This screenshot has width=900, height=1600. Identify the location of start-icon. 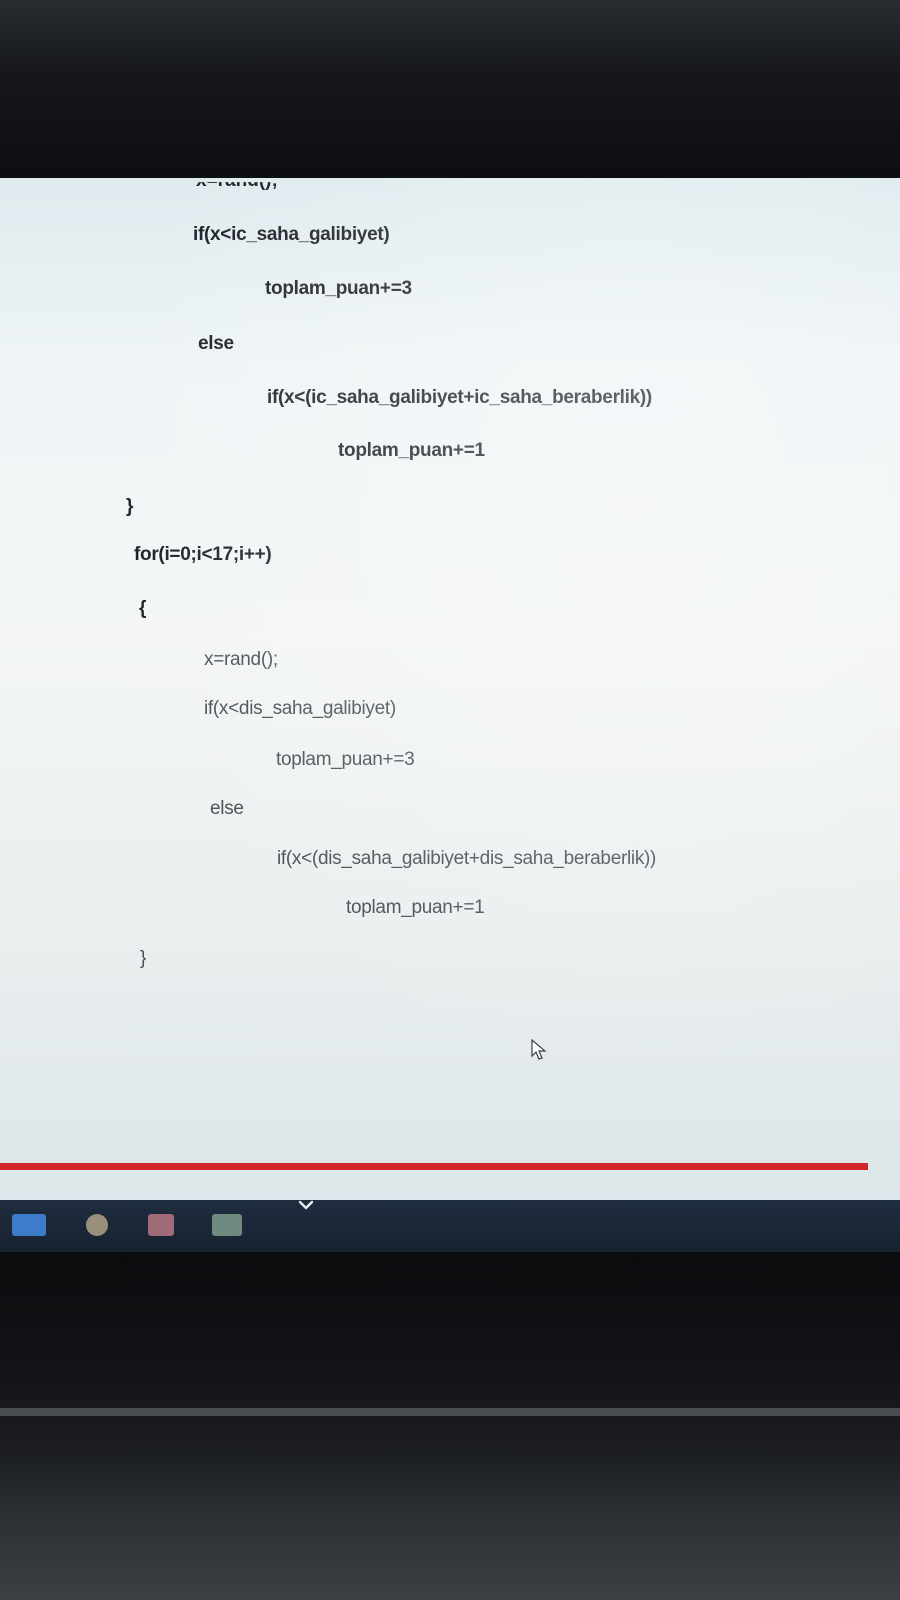
(29, 1225).